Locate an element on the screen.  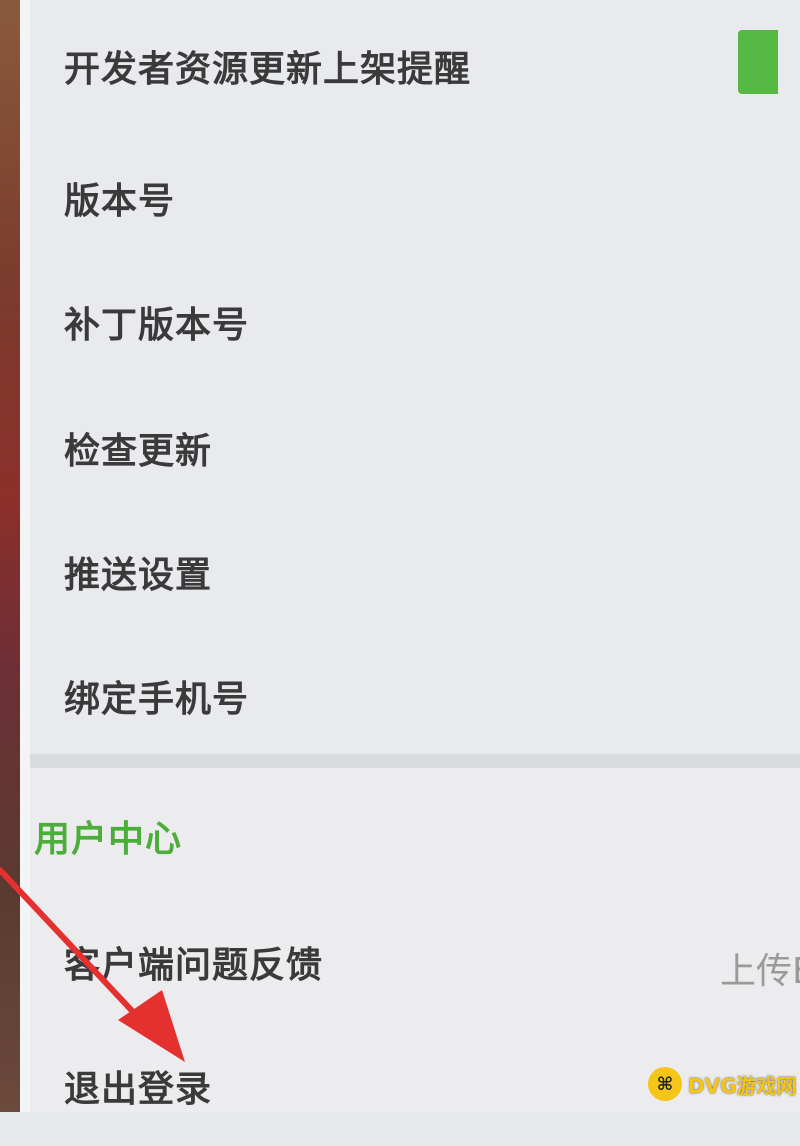
section-divider is located at coordinates (415, 761).